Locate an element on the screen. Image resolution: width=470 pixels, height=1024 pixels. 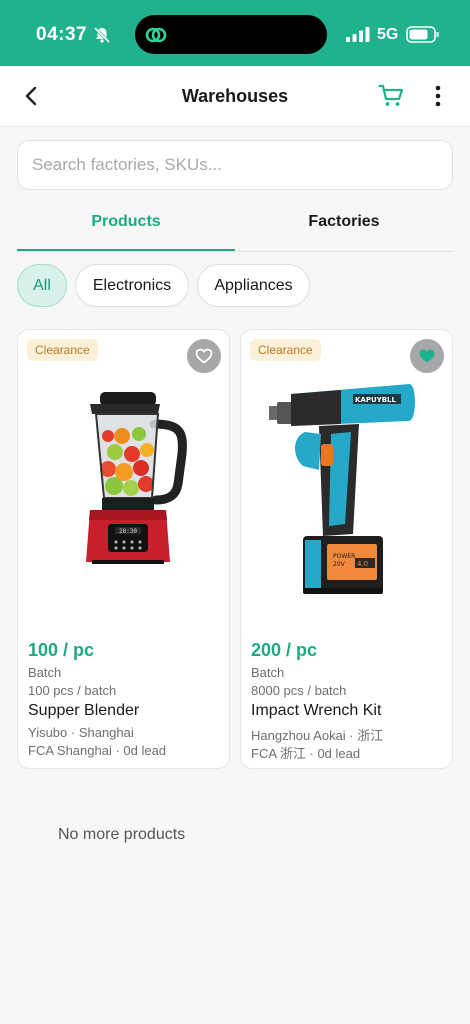
product-name: Supper Blender is located at coordinates (84, 710).